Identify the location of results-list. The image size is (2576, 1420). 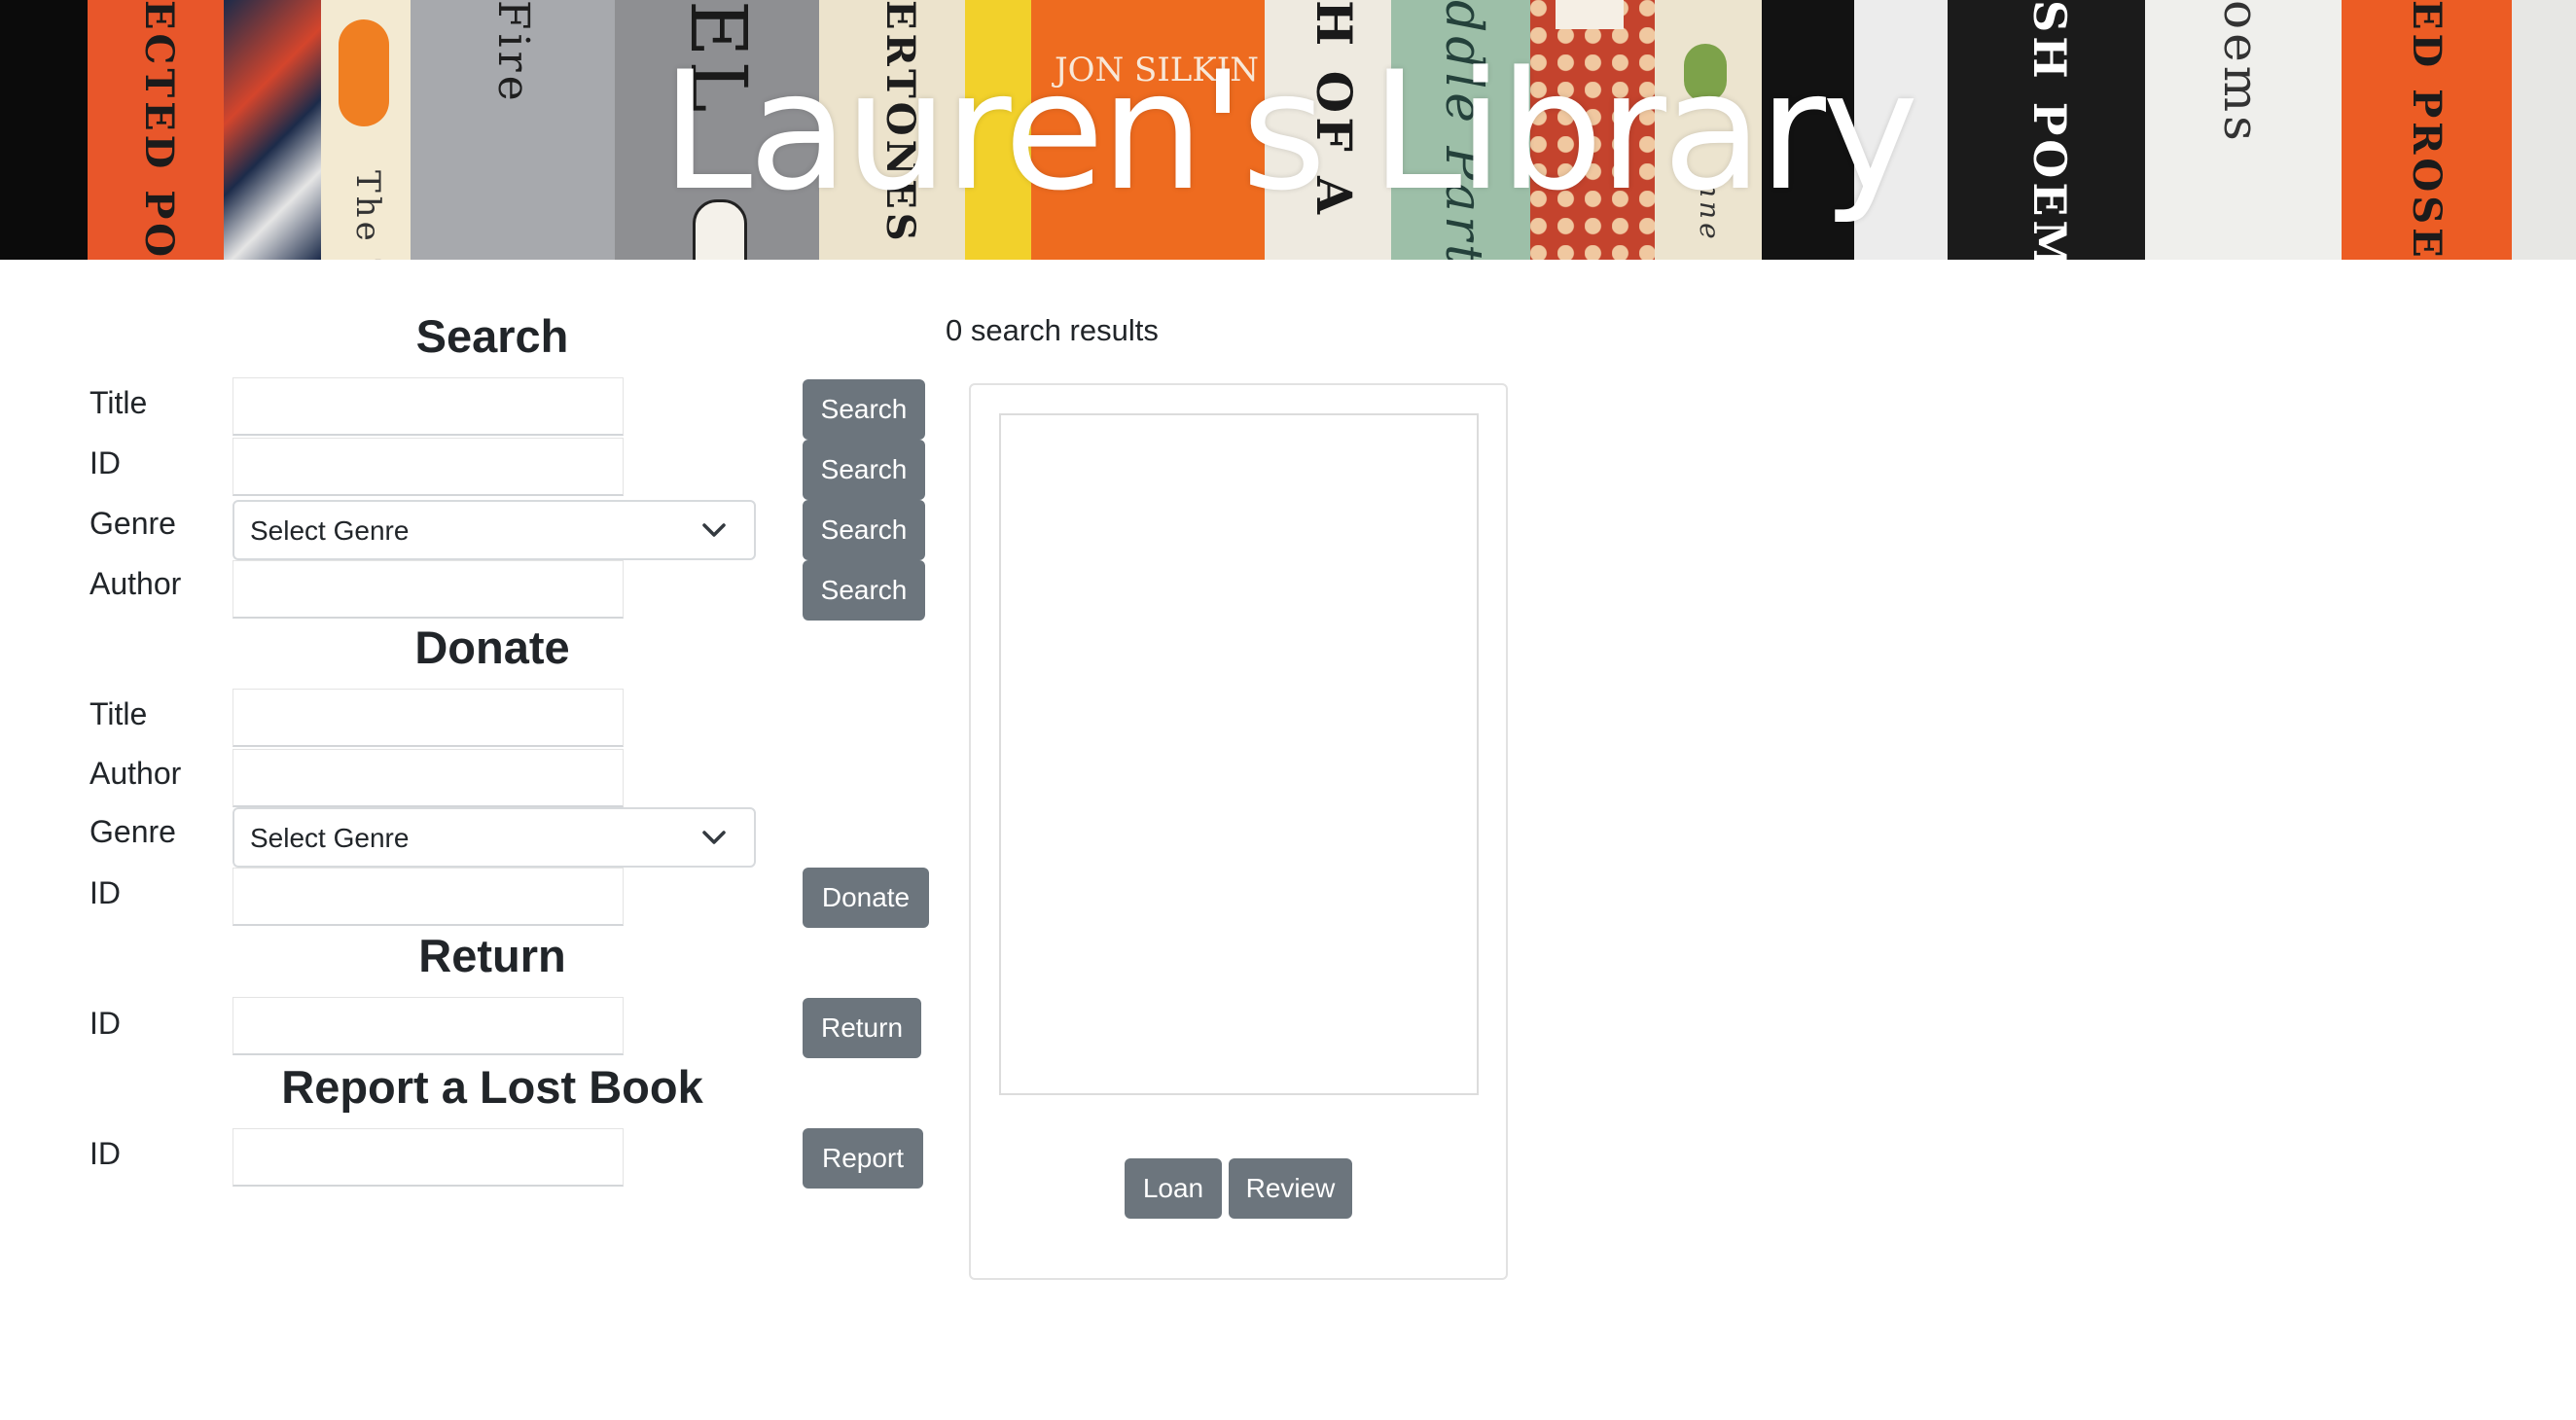
(1239, 754).